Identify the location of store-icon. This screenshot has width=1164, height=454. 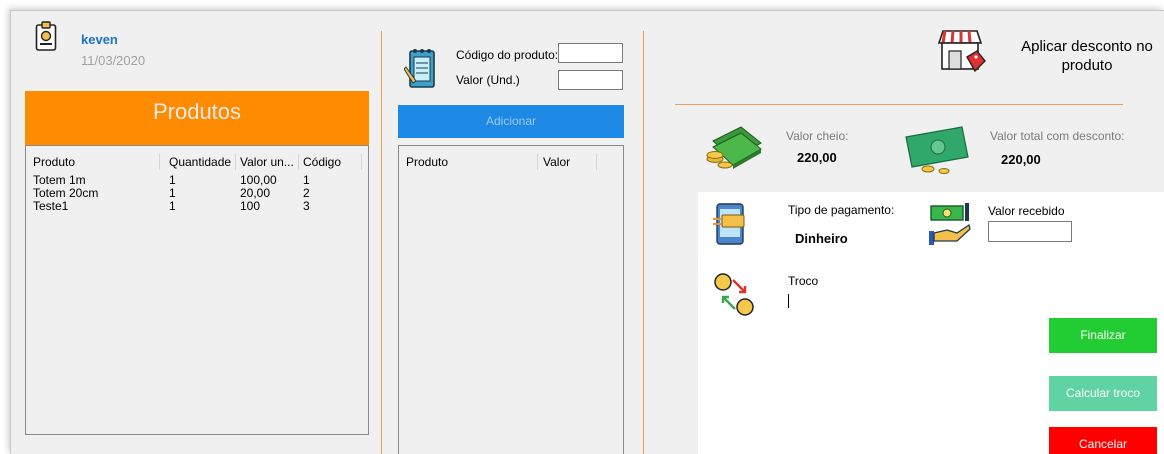
(961, 51).